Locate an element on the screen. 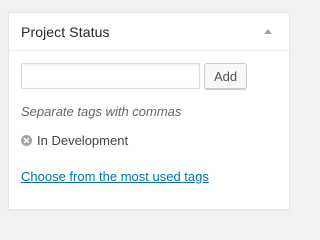  add-tag-button: Add is located at coordinates (226, 76).